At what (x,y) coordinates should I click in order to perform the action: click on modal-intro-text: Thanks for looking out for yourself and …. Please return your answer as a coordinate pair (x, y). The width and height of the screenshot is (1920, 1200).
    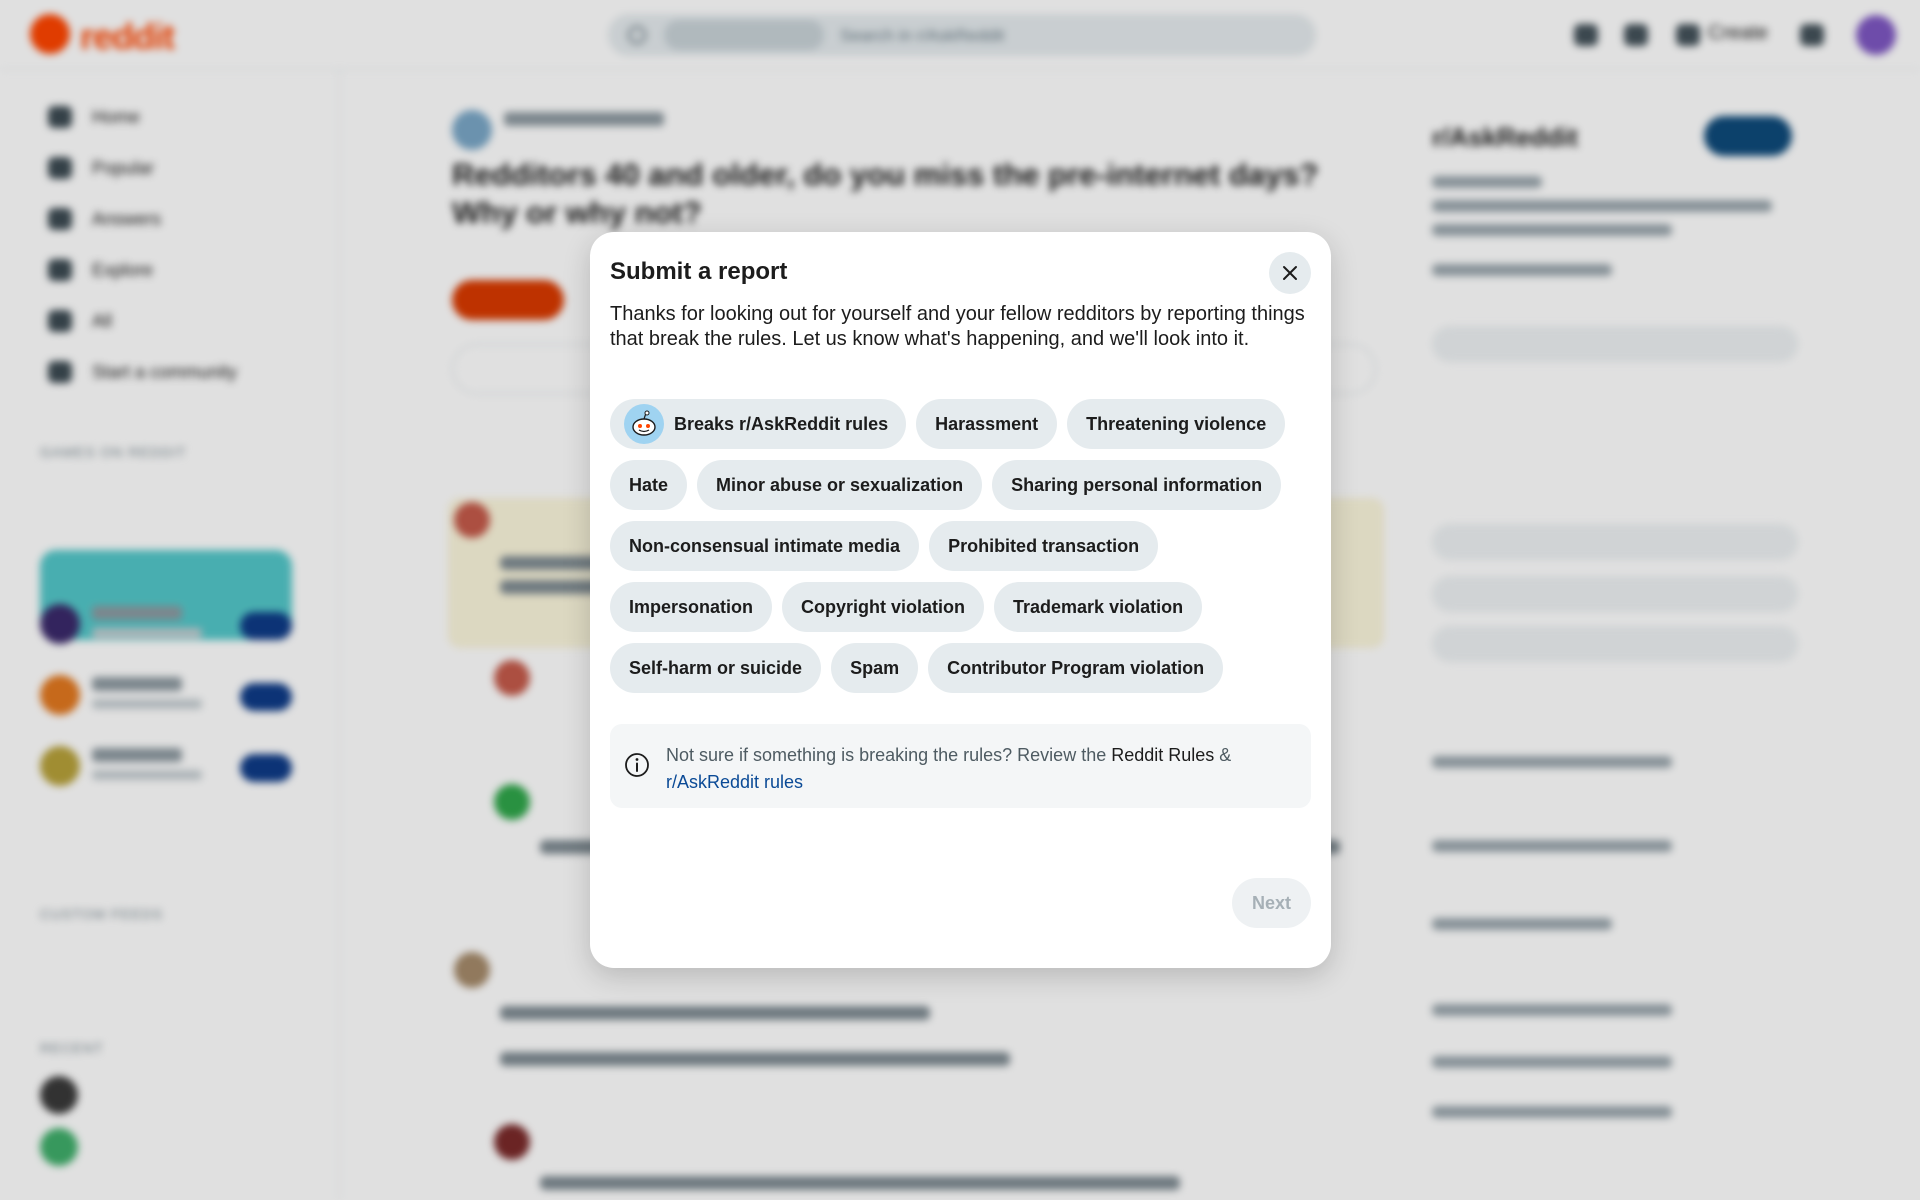
    Looking at the image, I should click on (957, 326).